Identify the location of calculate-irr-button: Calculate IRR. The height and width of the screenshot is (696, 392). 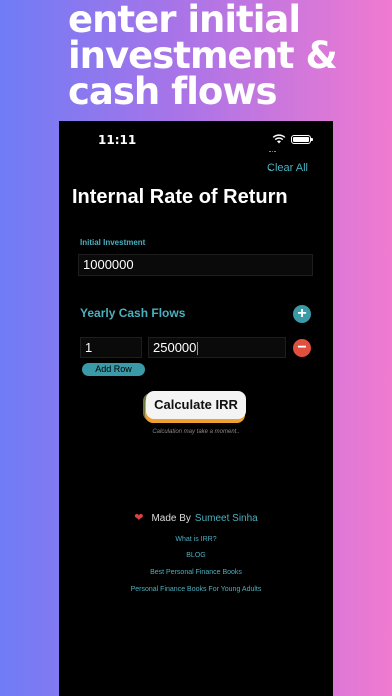
(196, 405).